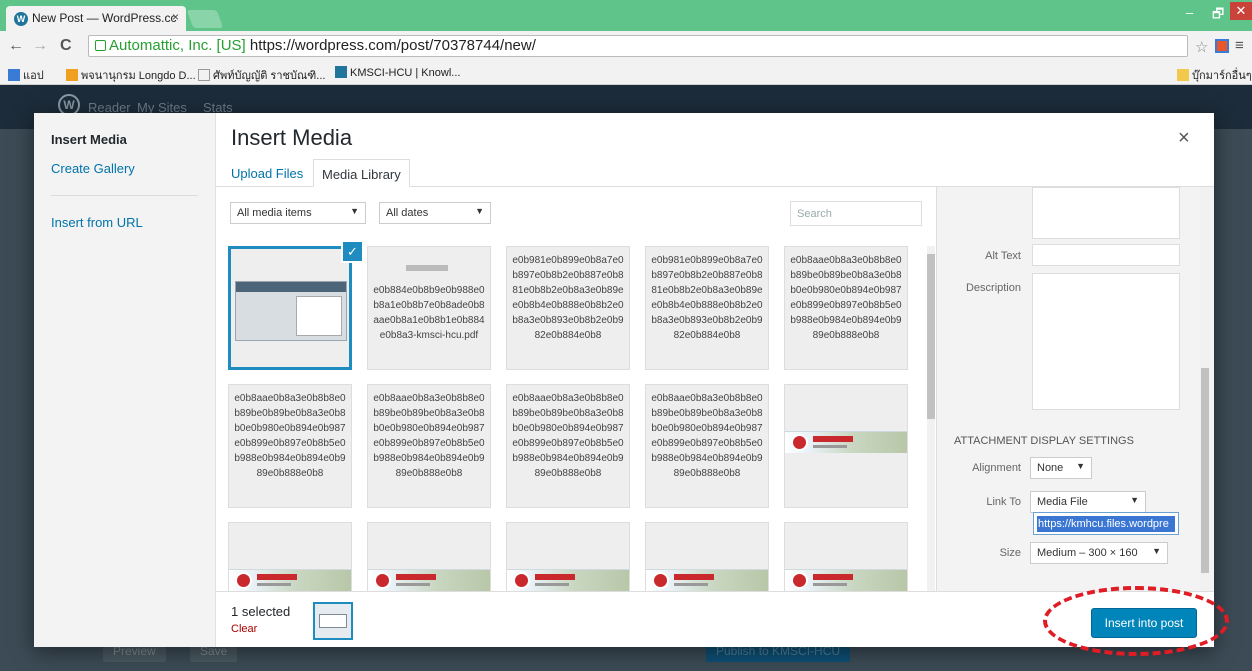  I want to click on link-url-input: https://kmhcu.files.wordpre, so click(1106, 523).